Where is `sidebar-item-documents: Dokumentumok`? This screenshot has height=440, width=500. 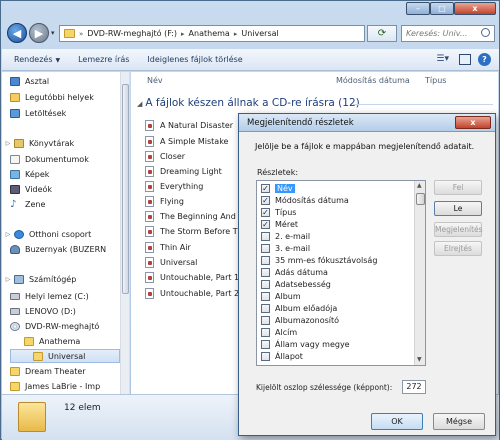 sidebar-item-documents: Dokumentumok is located at coordinates (49, 159).